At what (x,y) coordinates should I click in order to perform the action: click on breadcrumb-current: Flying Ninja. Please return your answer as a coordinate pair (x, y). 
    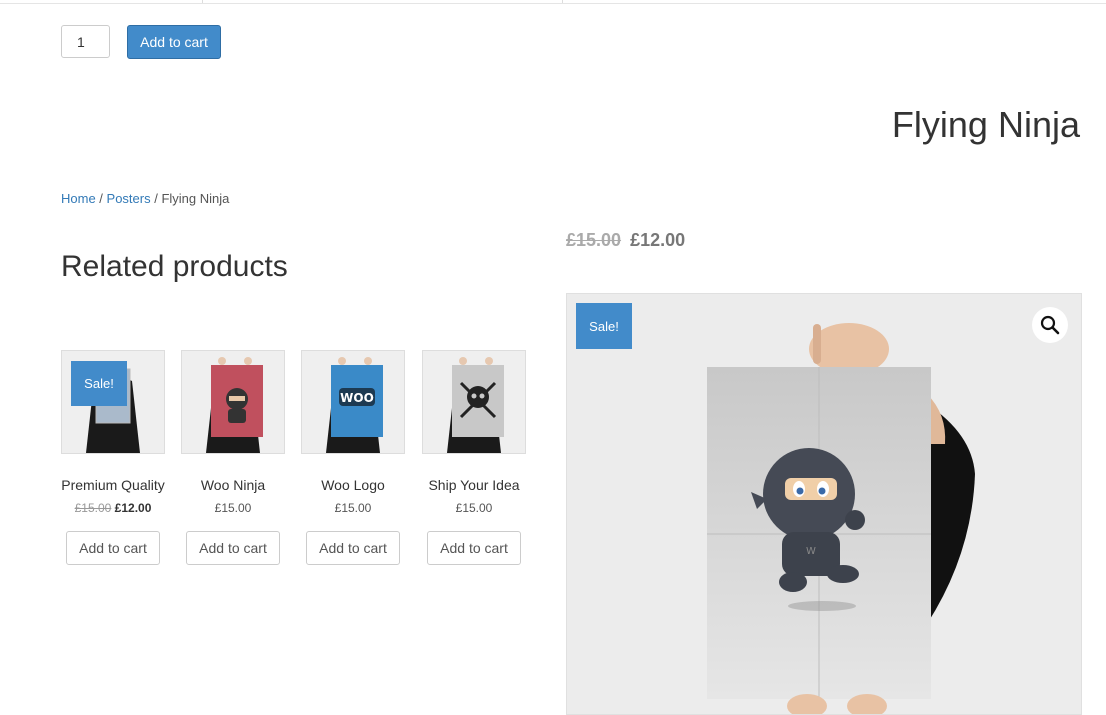
    Looking at the image, I should click on (195, 198).